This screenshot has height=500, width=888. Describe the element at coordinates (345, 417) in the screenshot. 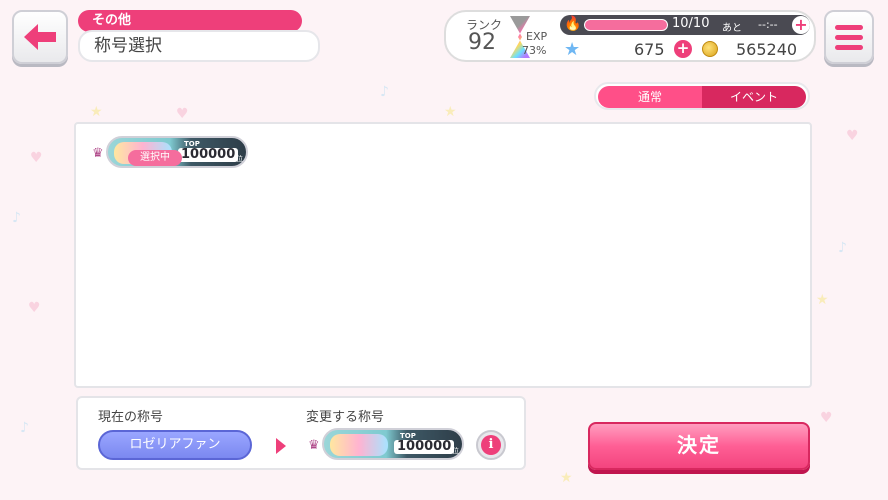

I see `new-title-label: 変更する称号` at that location.